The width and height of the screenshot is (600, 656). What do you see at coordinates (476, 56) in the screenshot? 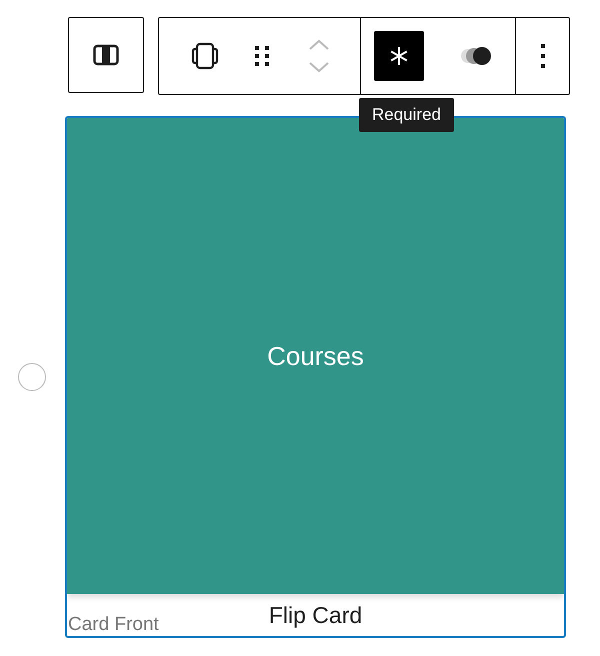
I see `toggle-icon` at bounding box center [476, 56].